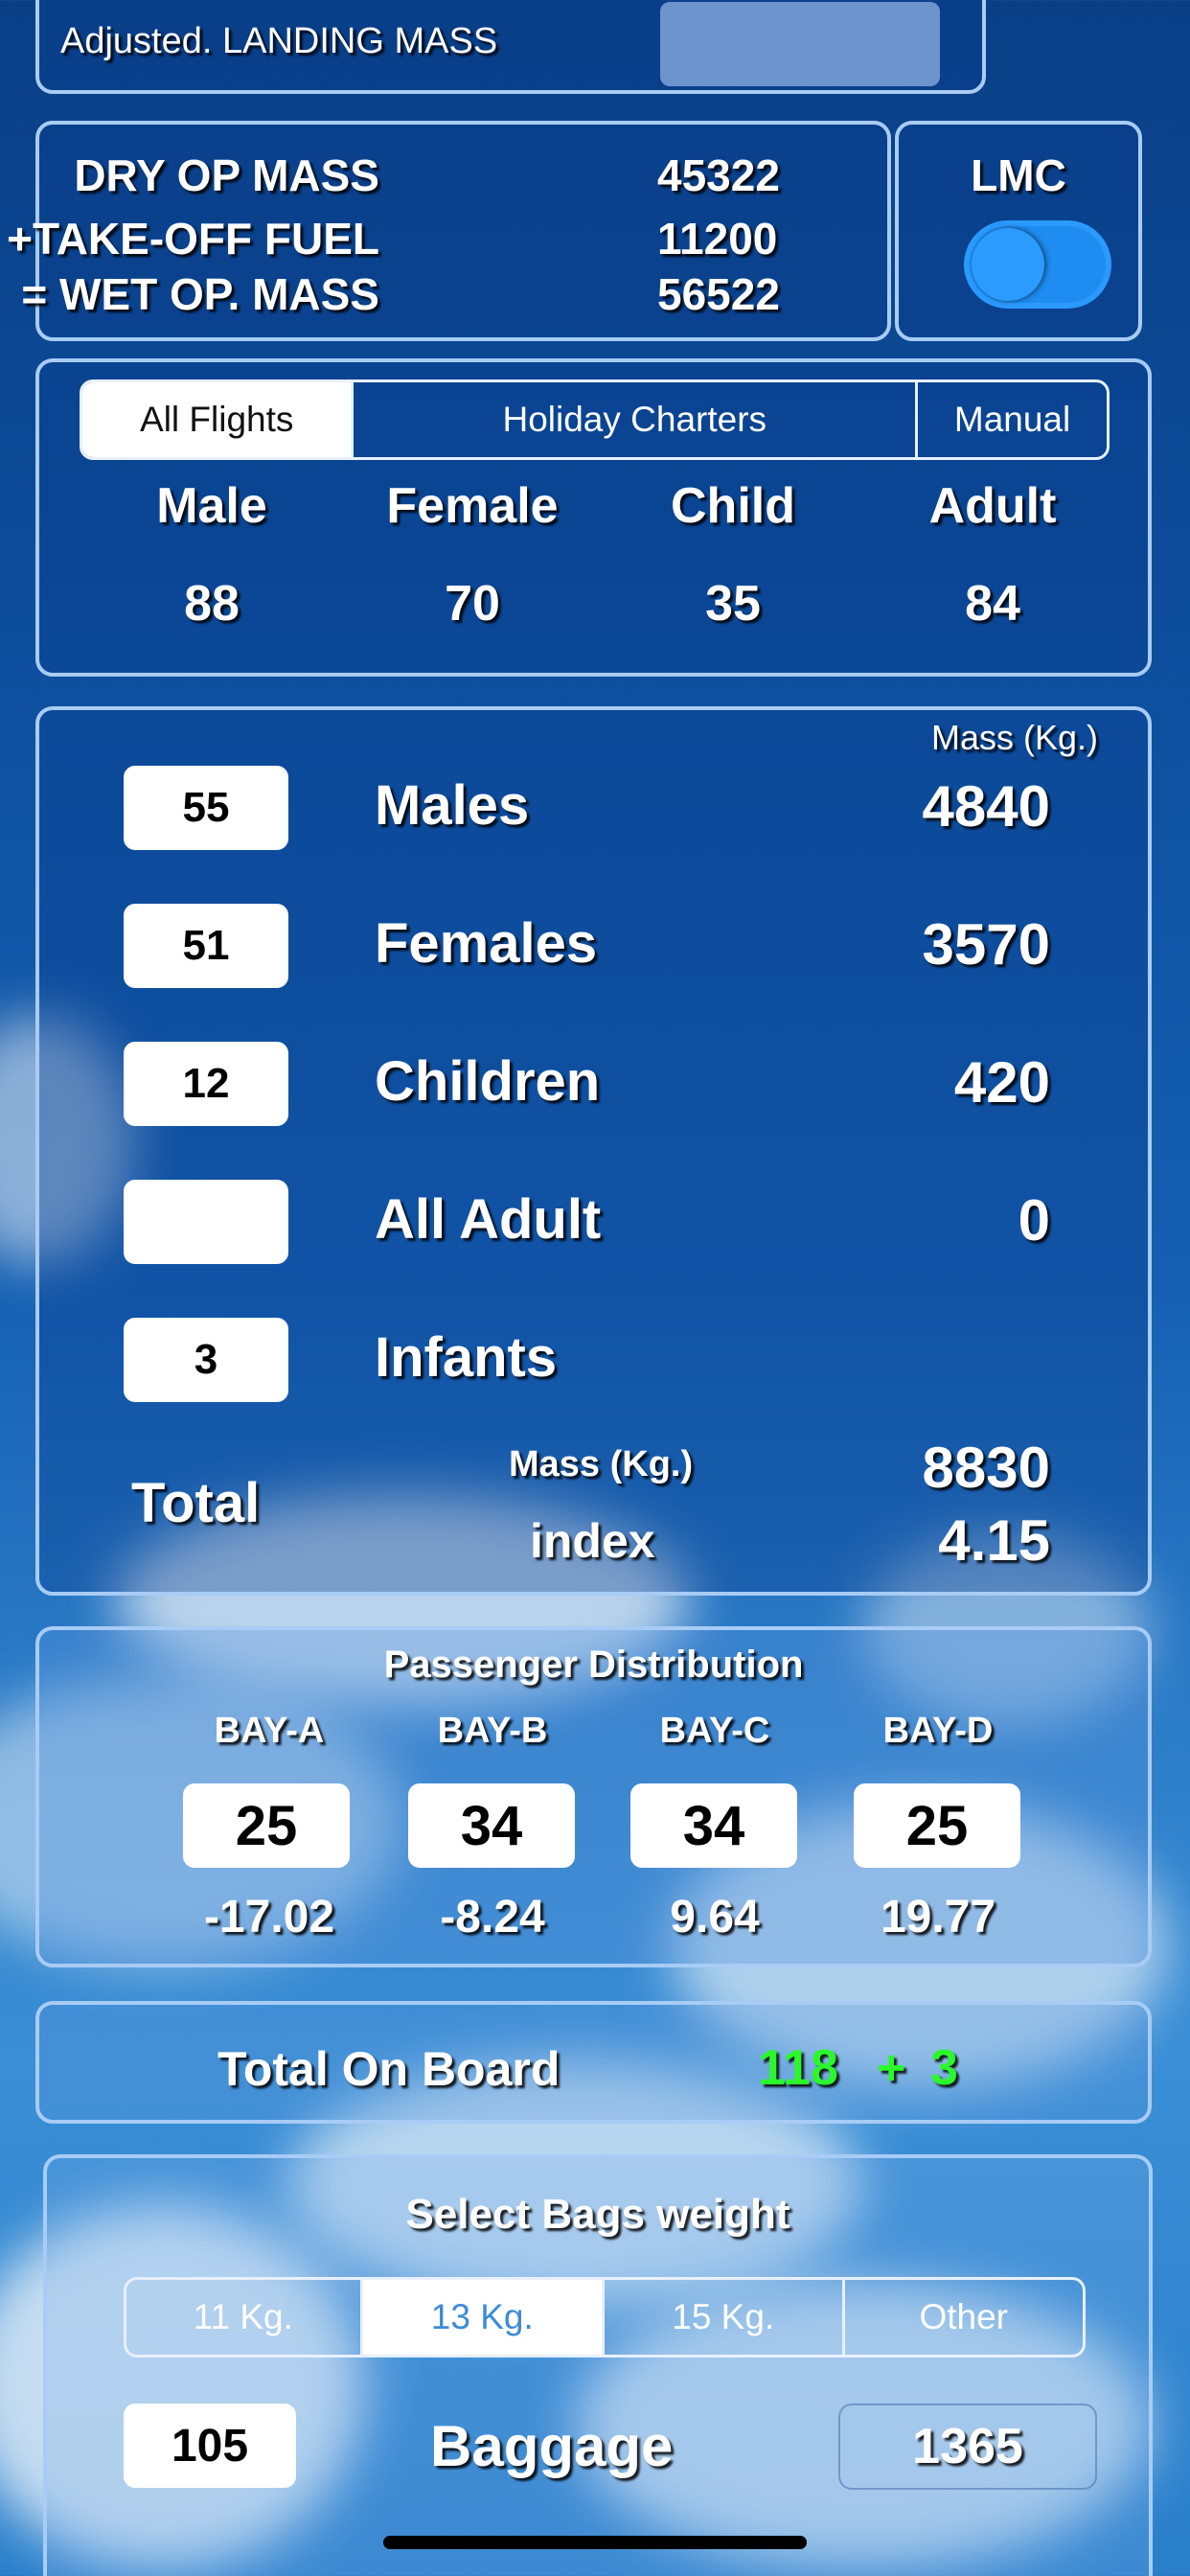 The height and width of the screenshot is (2576, 1190). What do you see at coordinates (1013, 420) in the screenshot?
I see `tab-manual: Manual` at bounding box center [1013, 420].